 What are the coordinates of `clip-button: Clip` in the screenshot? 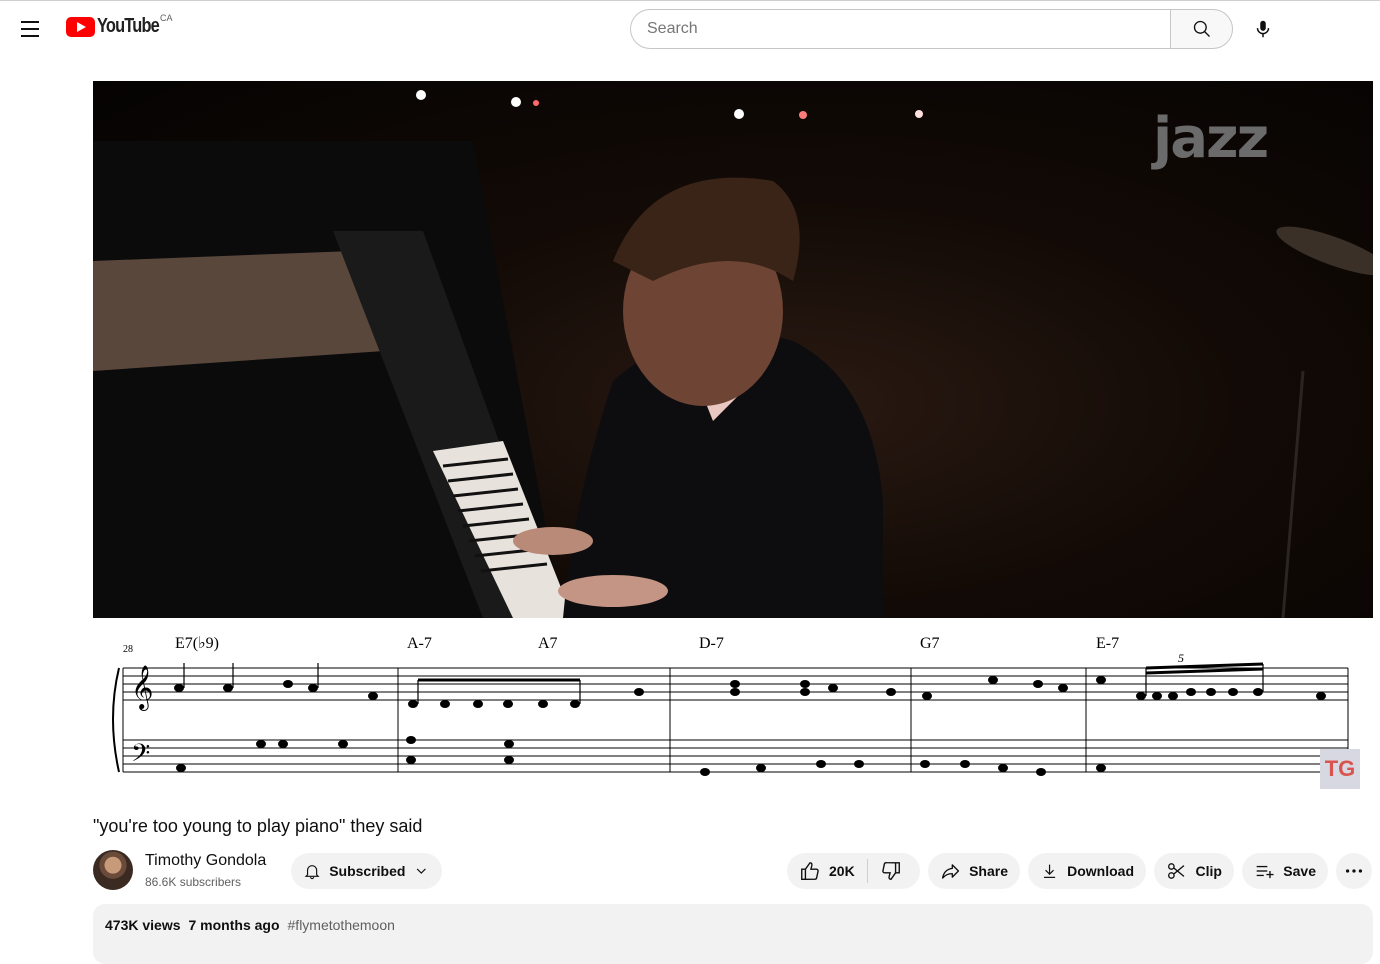 It's located at (1194, 871).